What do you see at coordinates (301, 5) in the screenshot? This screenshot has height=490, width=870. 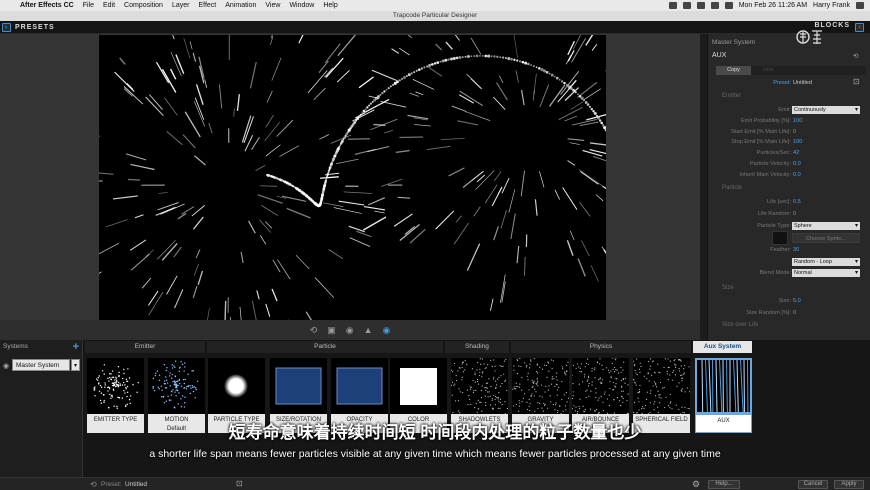 I see `menu-window: Window` at bounding box center [301, 5].